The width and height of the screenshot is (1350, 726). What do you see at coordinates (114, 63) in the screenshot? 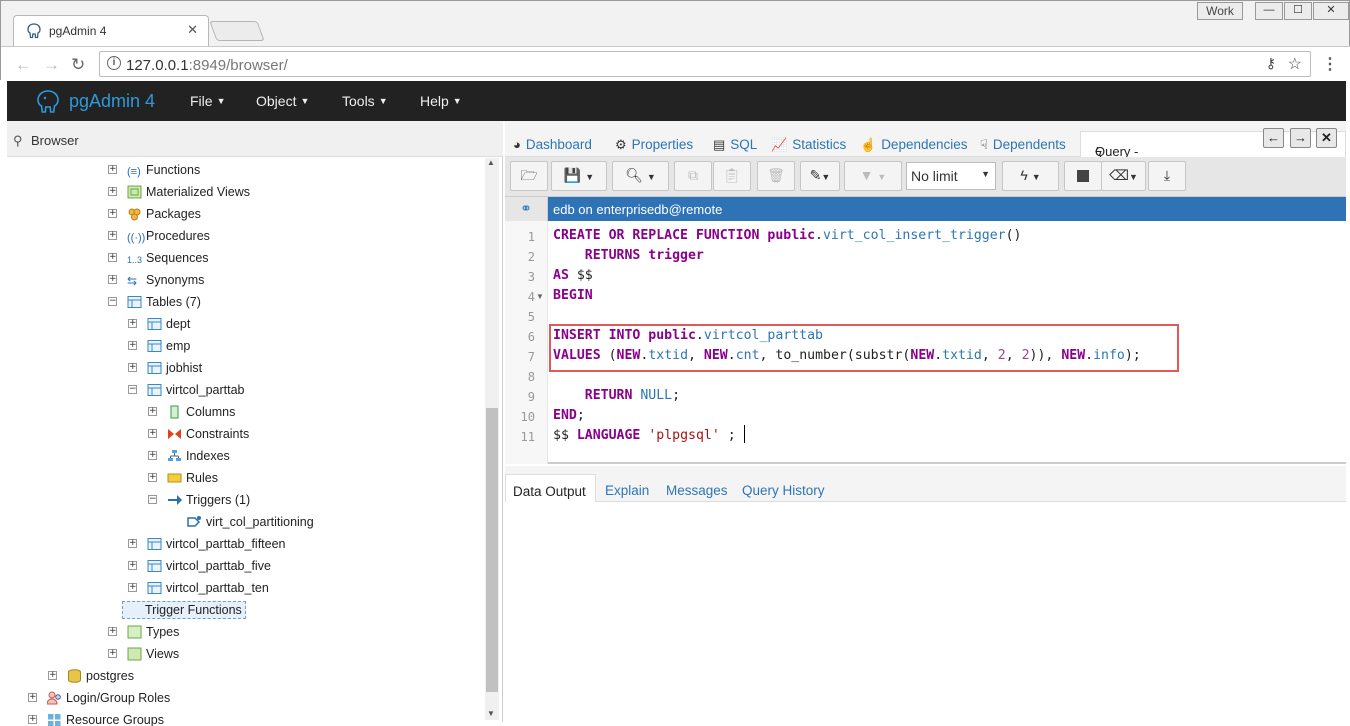
I see `info-icon: i` at bounding box center [114, 63].